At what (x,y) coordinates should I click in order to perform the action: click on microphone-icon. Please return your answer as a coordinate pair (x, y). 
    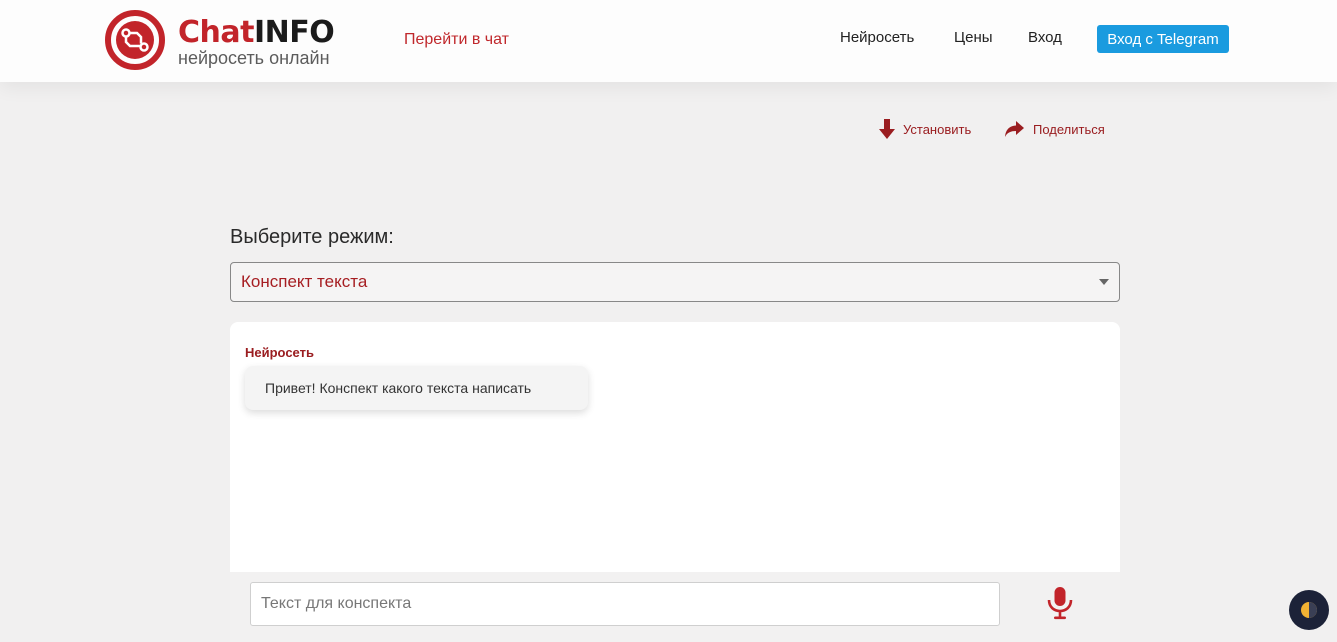
    Looking at the image, I should click on (1060, 603).